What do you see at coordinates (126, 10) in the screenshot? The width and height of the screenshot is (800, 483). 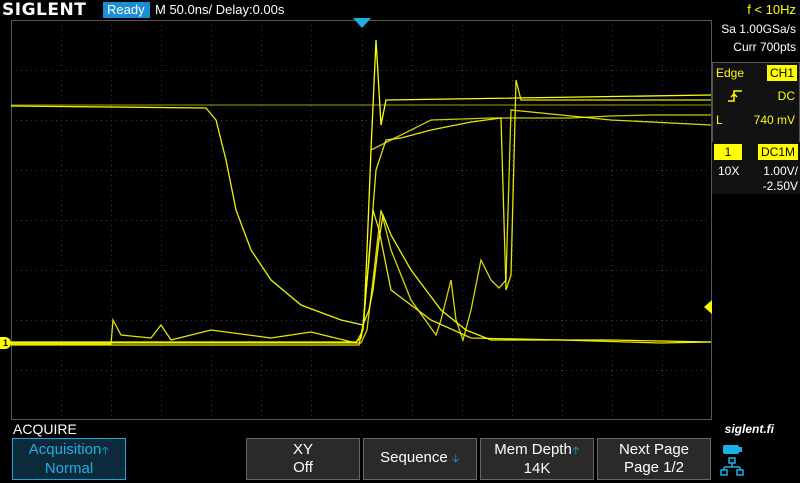 I see `run-status-badge: Ready` at bounding box center [126, 10].